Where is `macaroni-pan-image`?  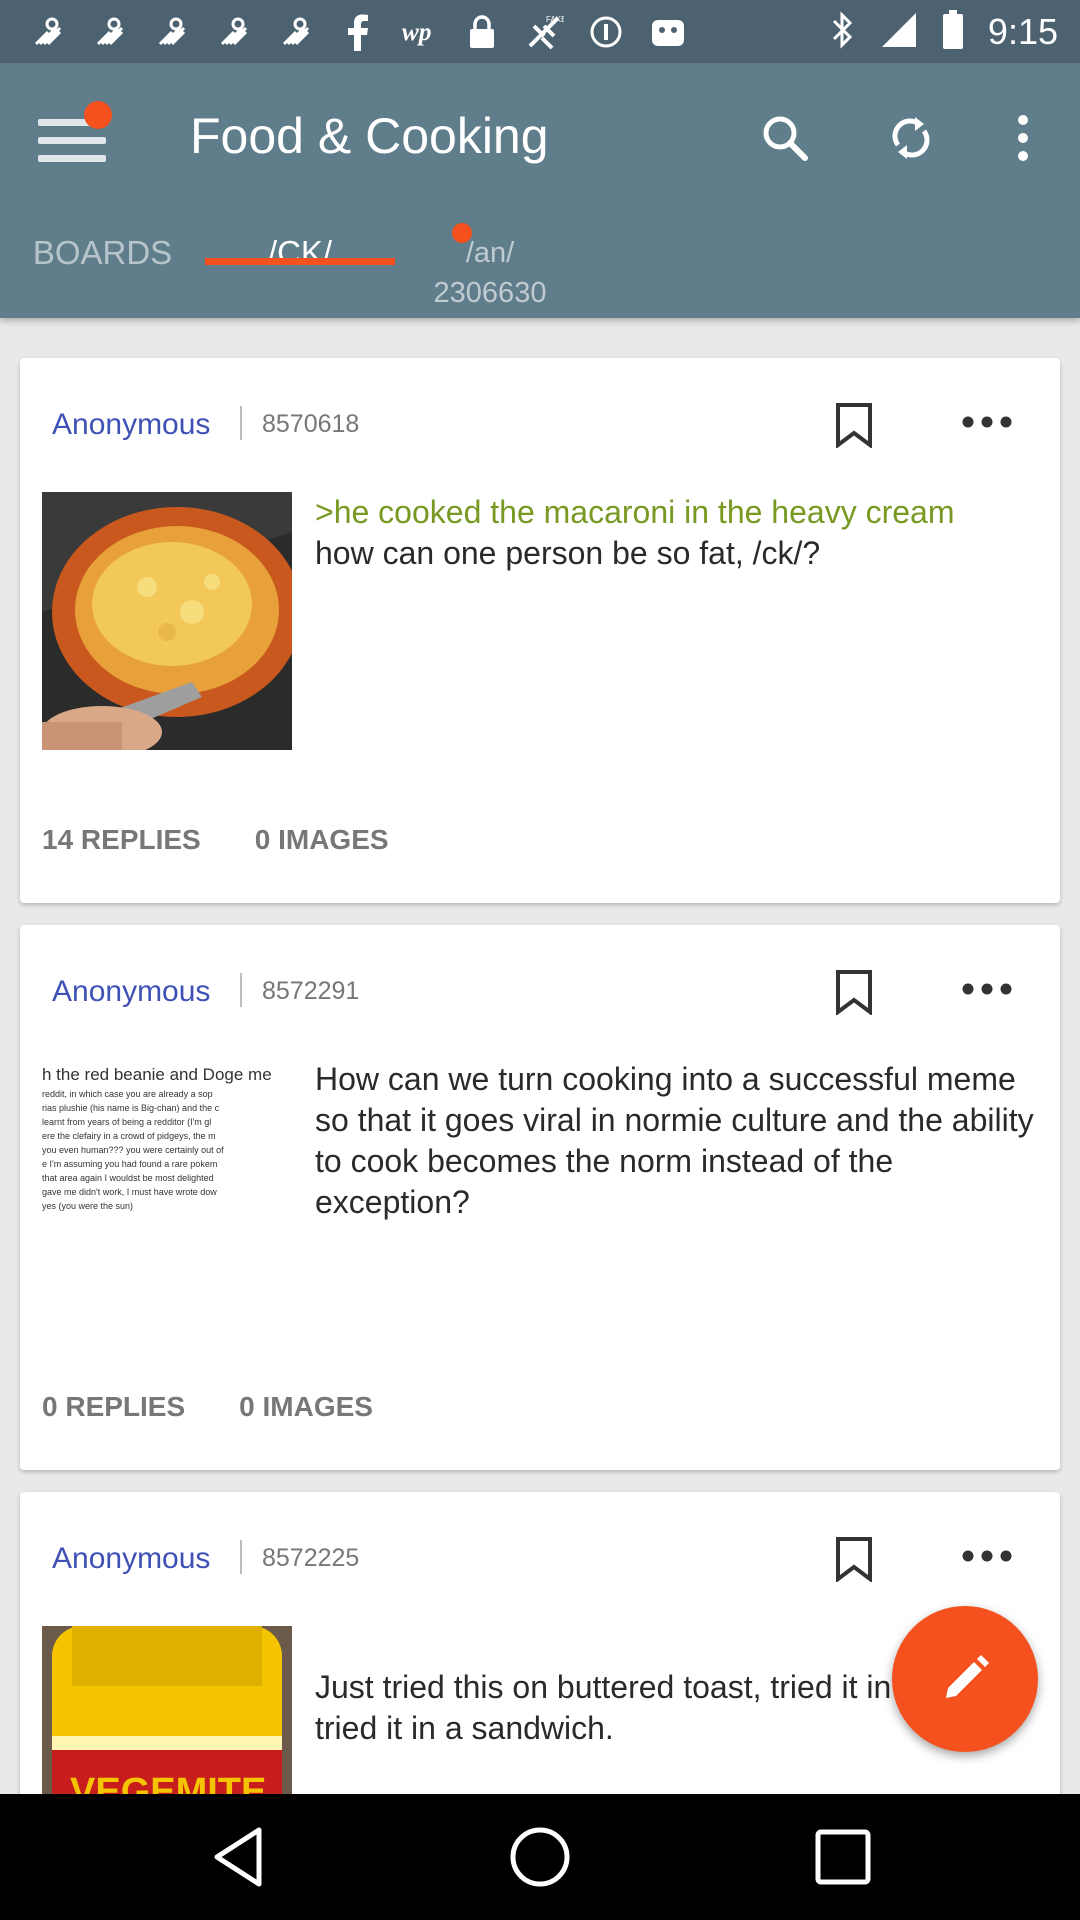
macaroni-pan-image is located at coordinates (167, 621).